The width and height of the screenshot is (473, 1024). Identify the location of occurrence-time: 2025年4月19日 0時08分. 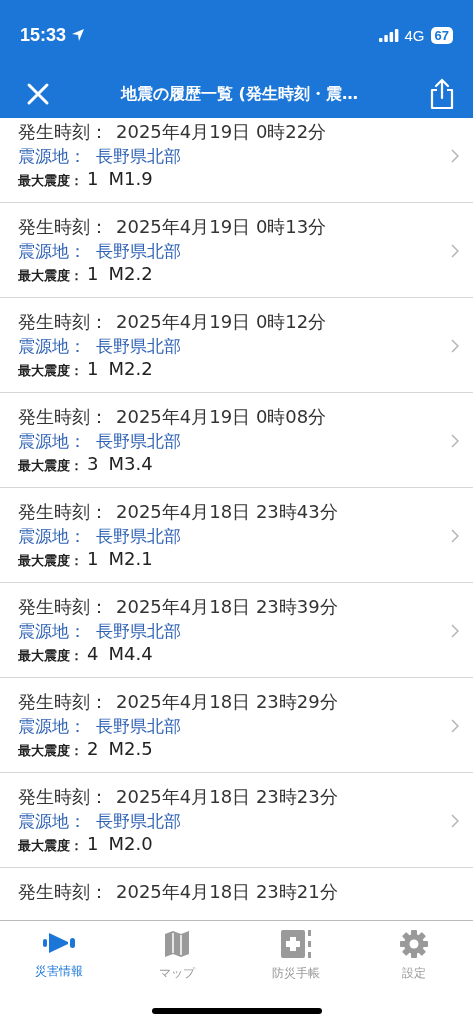
(221, 417).